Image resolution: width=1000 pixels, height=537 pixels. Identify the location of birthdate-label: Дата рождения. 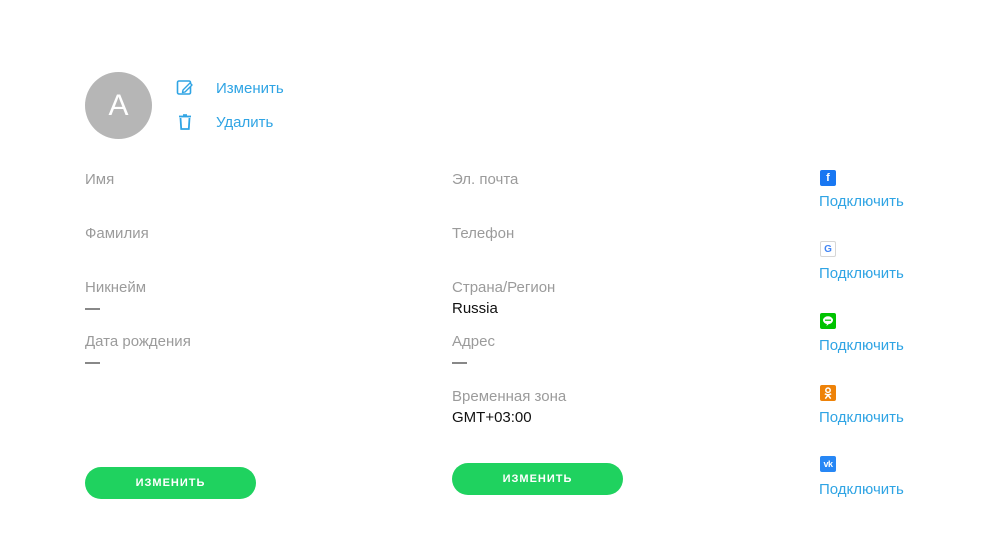
(138, 341).